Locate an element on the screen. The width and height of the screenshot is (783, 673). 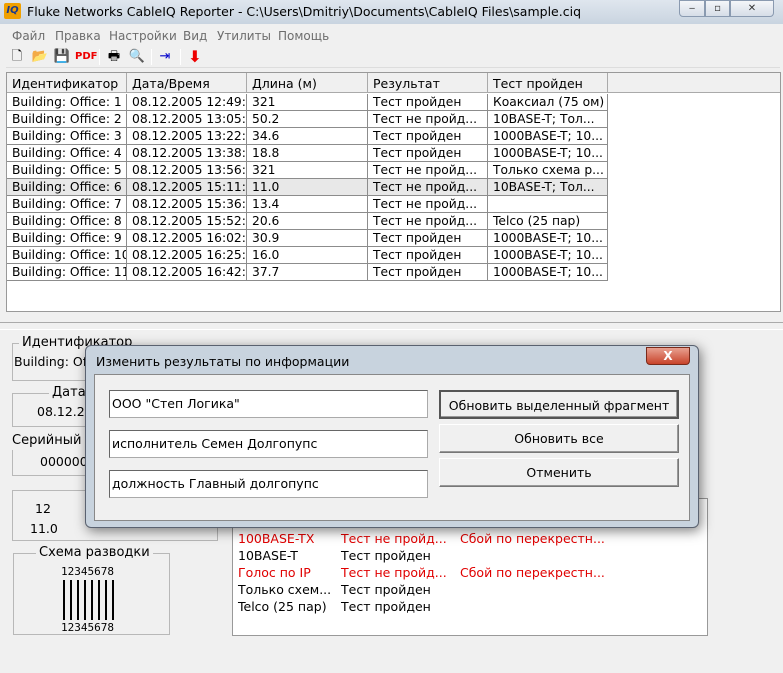
cell-id: Building: Office: 5 is located at coordinates (67, 170).